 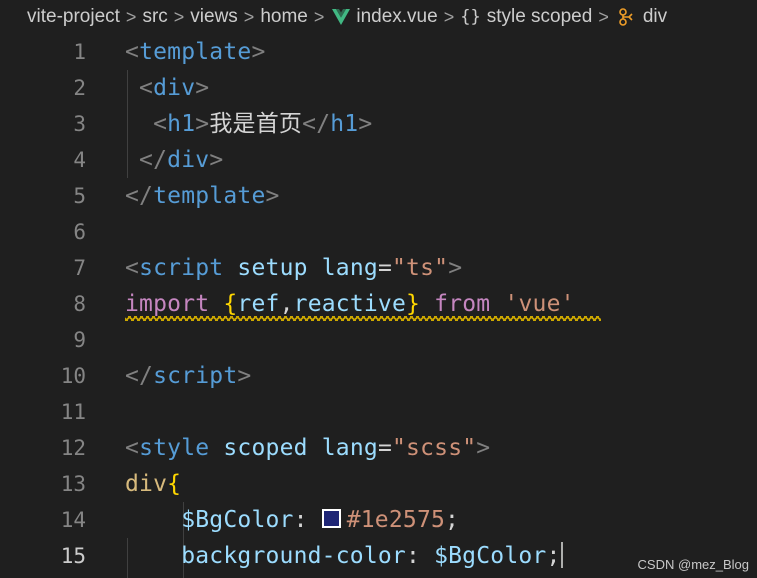 What do you see at coordinates (420, 268) in the screenshot?
I see `code-token: "ts"` at bounding box center [420, 268].